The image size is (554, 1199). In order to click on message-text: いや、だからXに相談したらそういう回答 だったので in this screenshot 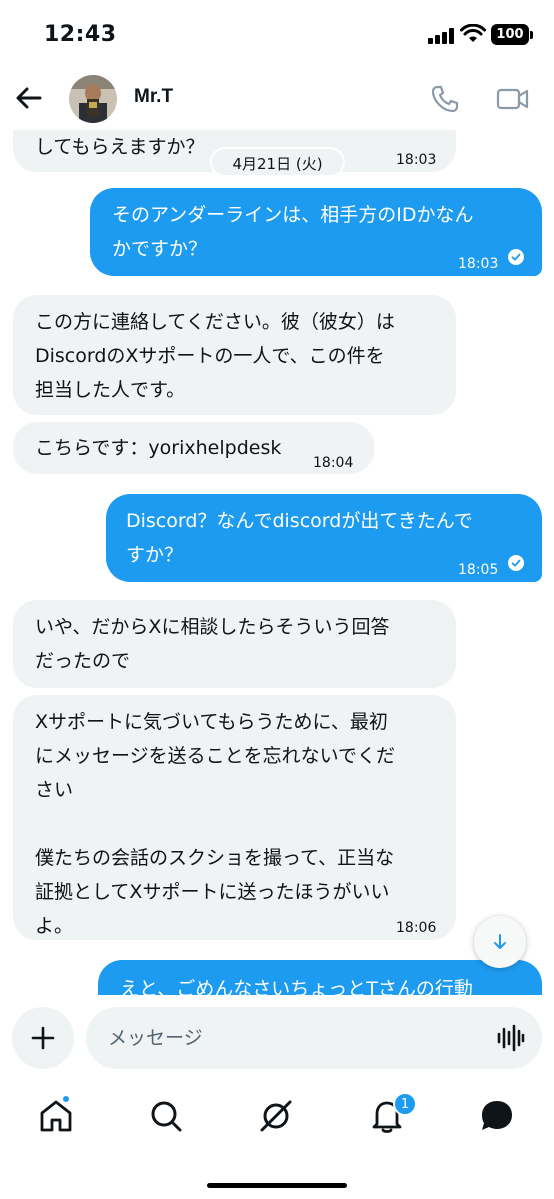, I will do `click(212, 644)`.